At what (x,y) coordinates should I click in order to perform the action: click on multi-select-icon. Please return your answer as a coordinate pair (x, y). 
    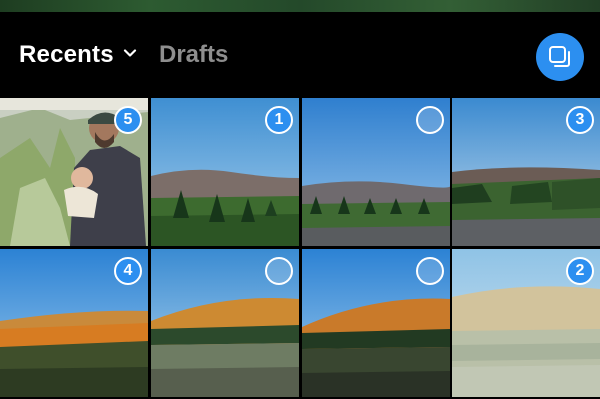
    Looking at the image, I should click on (559, 56).